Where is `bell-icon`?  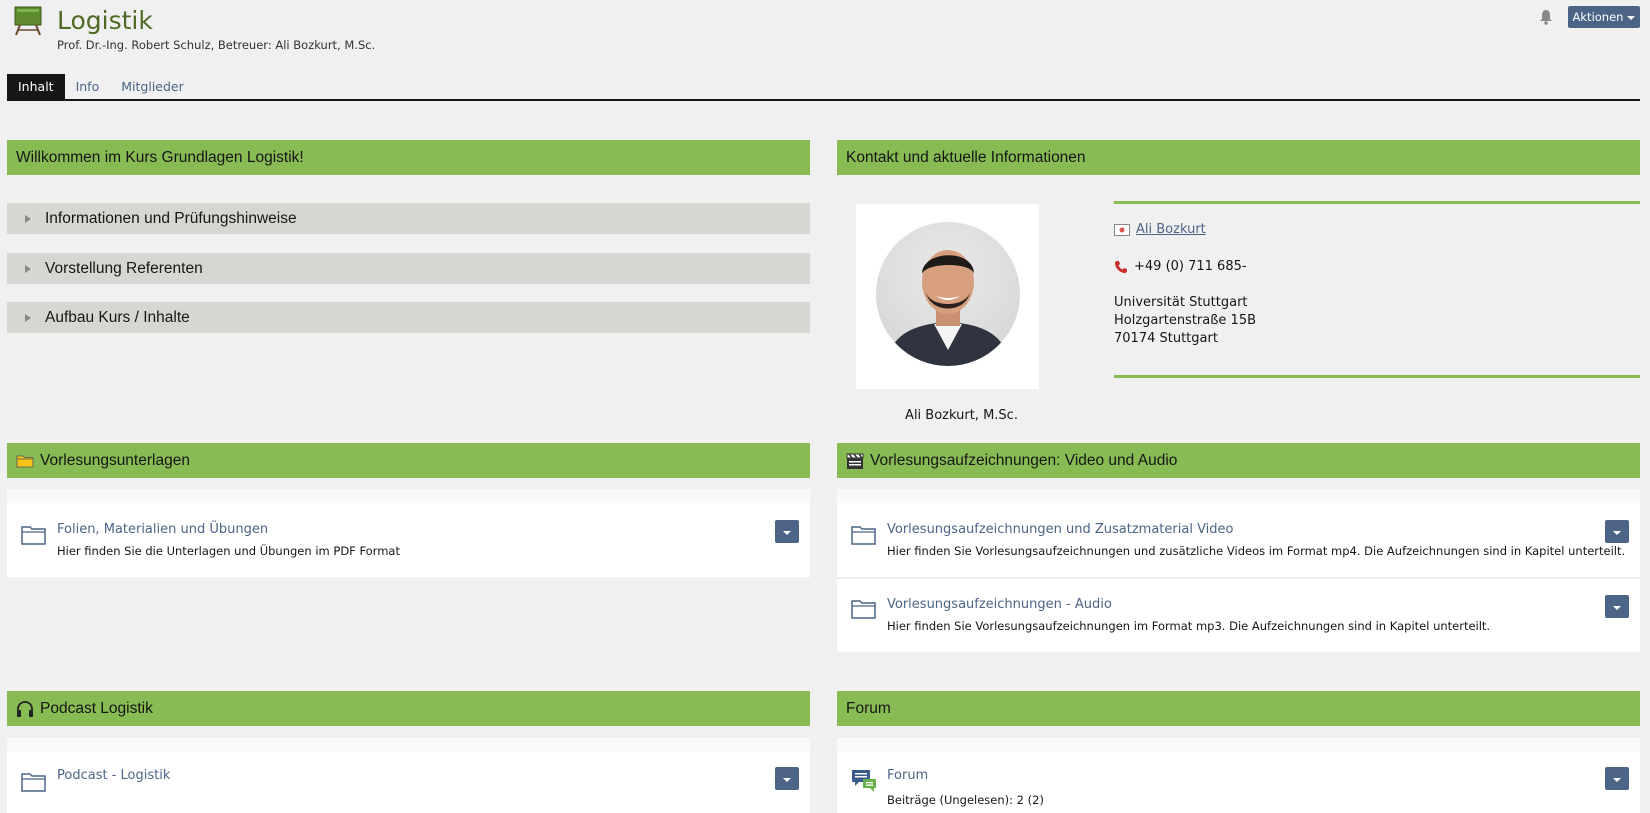
bell-icon is located at coordinates (1546, 17).